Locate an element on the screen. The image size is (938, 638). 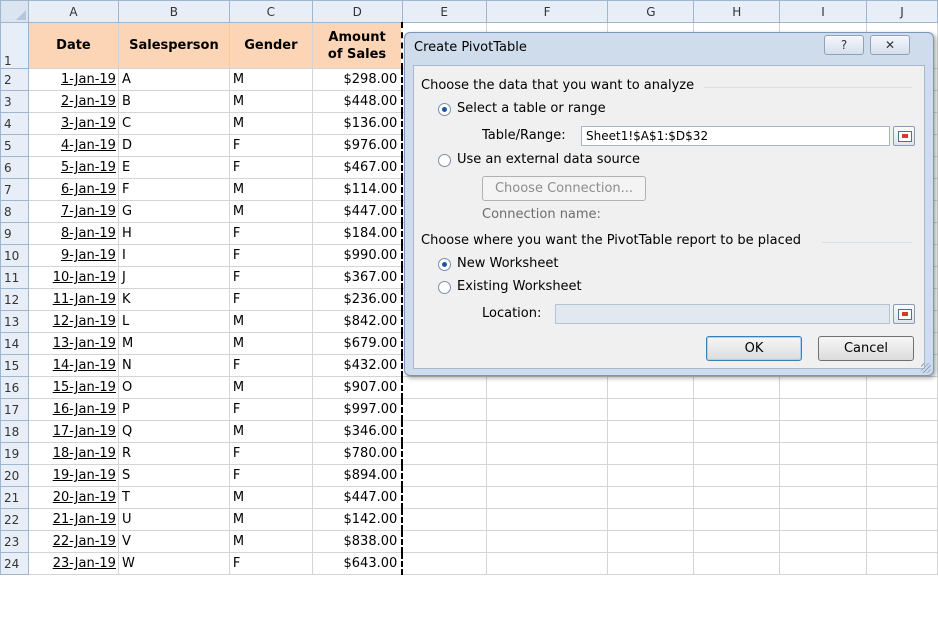
salesperson-cell: F is located at coordinates (173, 189).